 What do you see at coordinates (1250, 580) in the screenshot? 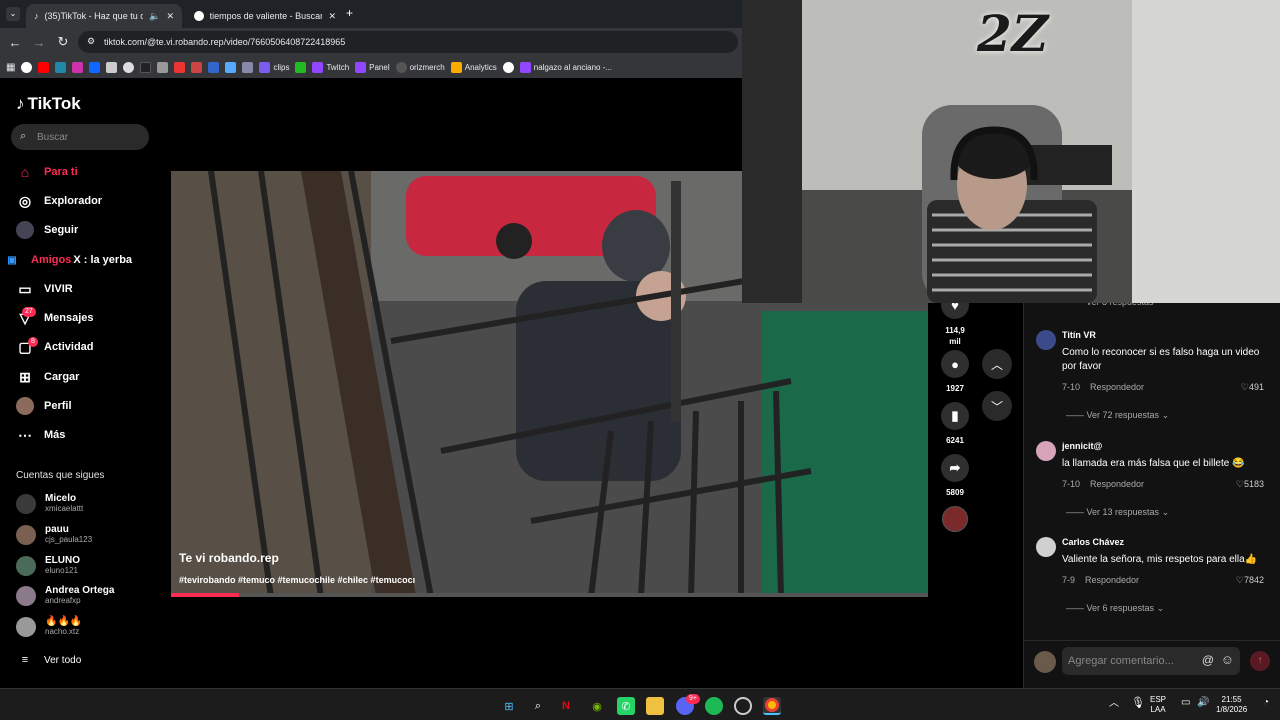
I see `comment-like-button: ♡7842` at bounding box center [1250, 580].